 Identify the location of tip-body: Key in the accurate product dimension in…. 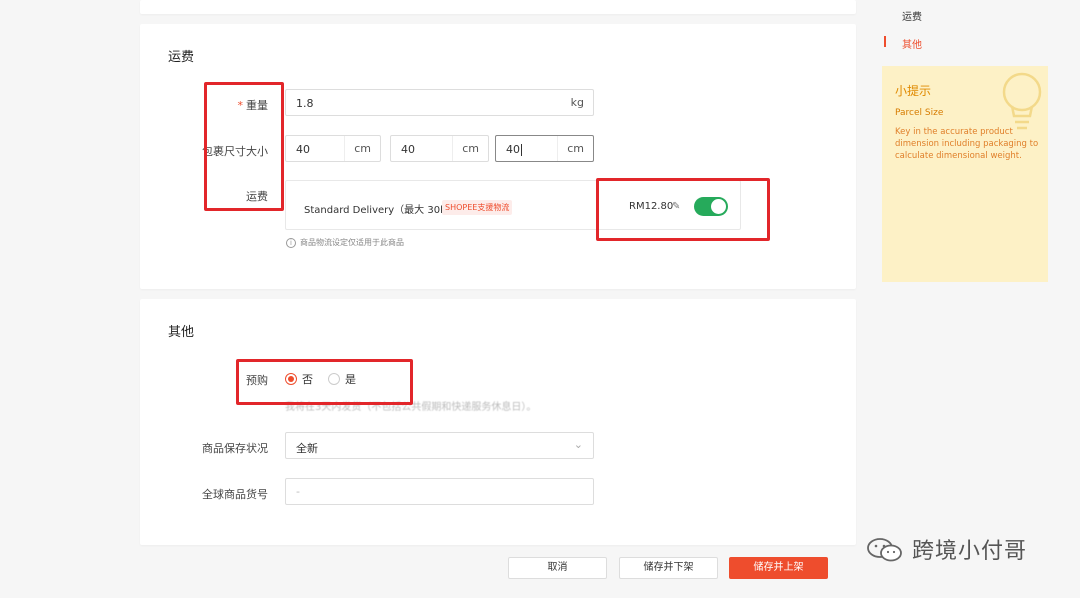
(967, 144).